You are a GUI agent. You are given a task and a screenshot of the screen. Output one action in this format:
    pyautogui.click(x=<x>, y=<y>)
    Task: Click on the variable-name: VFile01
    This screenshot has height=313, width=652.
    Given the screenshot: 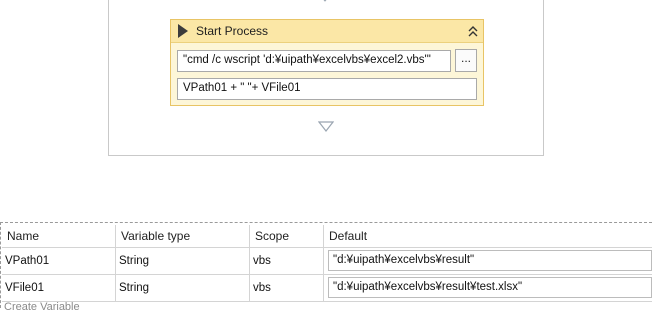 What is the action you would take?
    pyautogui.click(x=58, y=288)
    